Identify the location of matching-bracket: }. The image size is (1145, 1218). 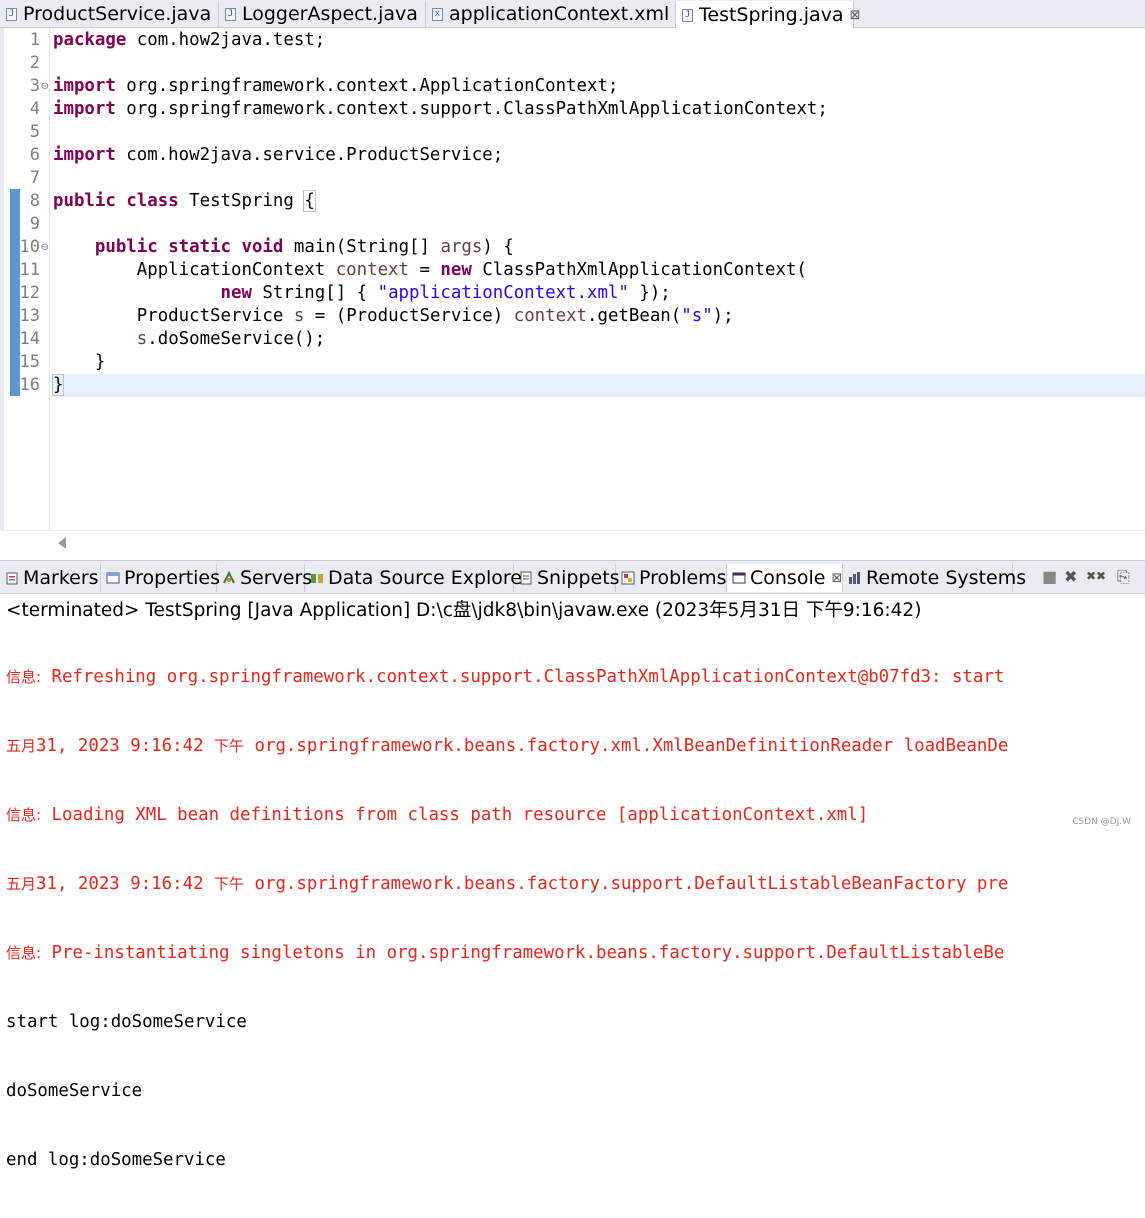
(58, 385).